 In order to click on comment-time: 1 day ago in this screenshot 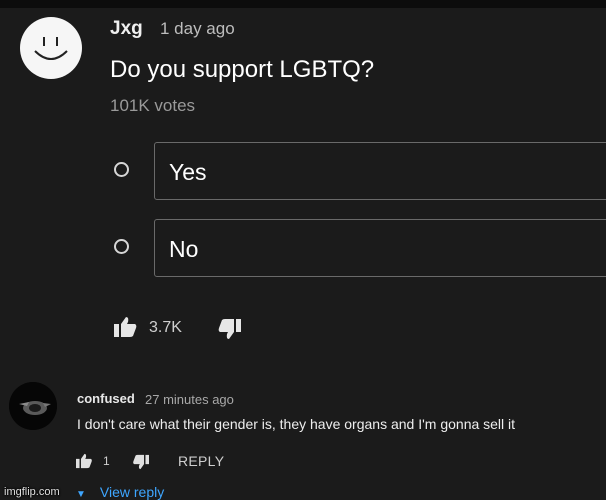, I will do `click(197, 29)`.